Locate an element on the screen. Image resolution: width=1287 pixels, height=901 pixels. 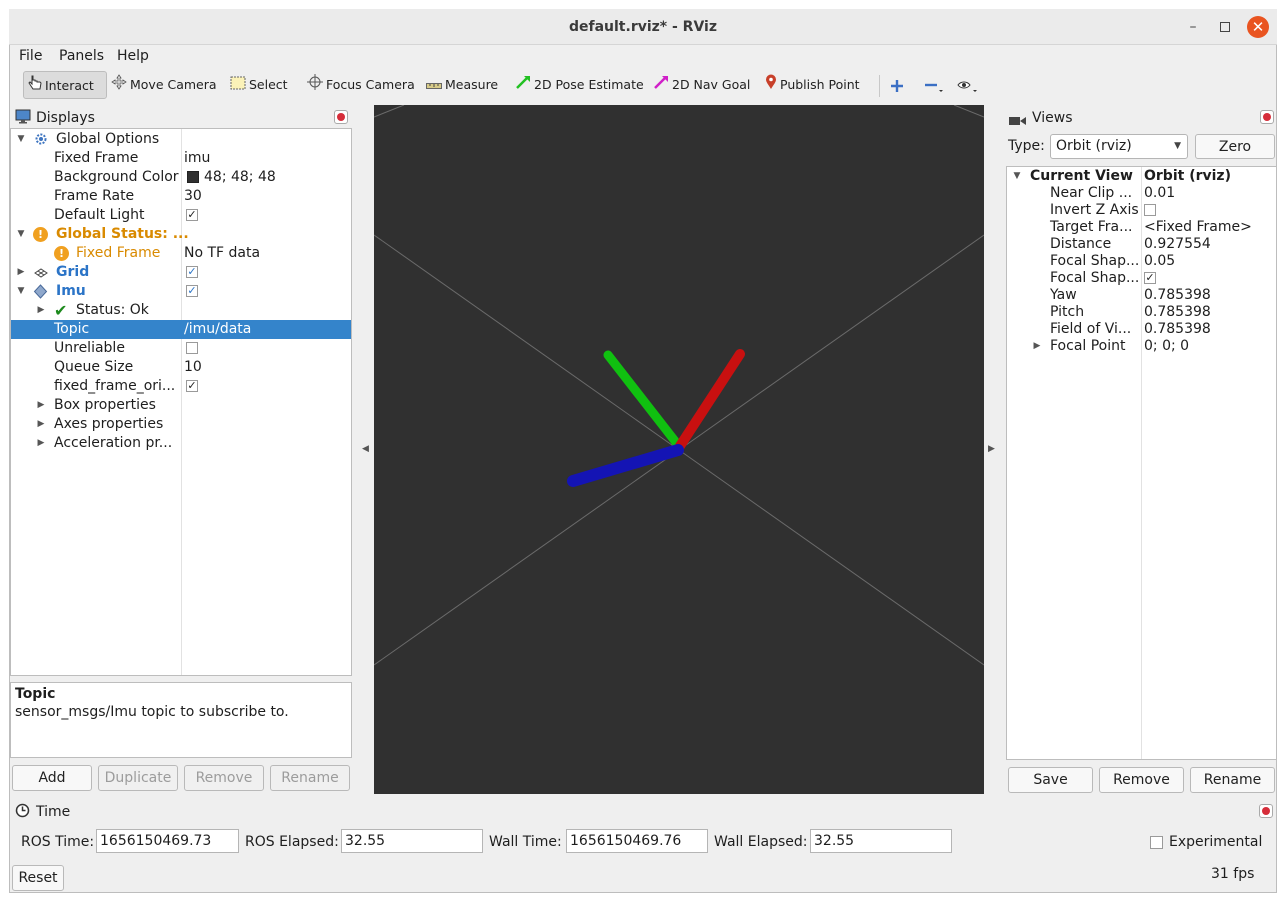
grid-checkbox: ✓ is located at coordinates (192, 272).